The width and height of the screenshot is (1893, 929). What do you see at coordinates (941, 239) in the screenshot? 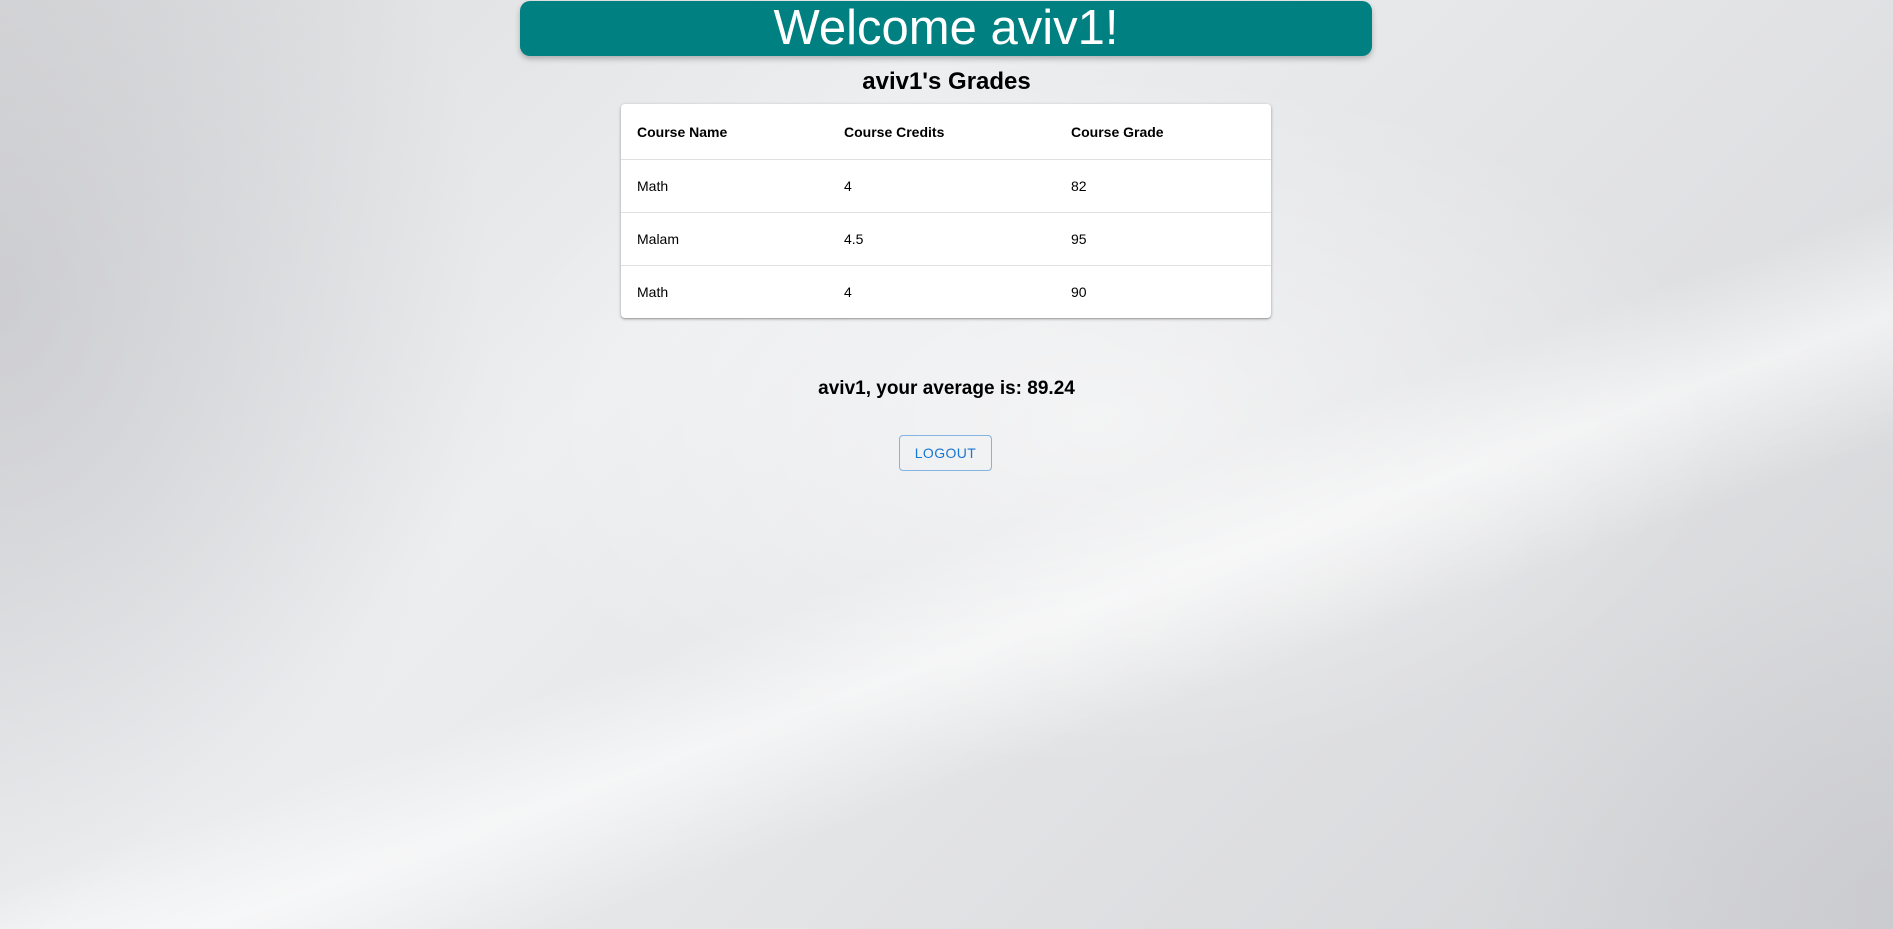
I see `course-credits-cell: 4.5` at bounding box center [941, 239].